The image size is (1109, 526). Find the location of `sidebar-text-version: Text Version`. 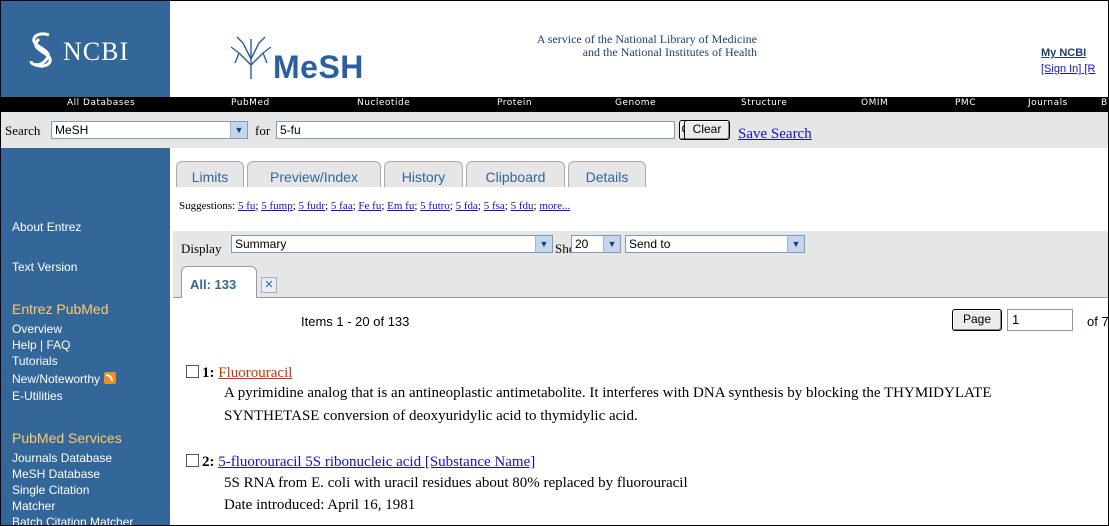

sidebar-text-version: Text Version is located at coordinates (44, 267).